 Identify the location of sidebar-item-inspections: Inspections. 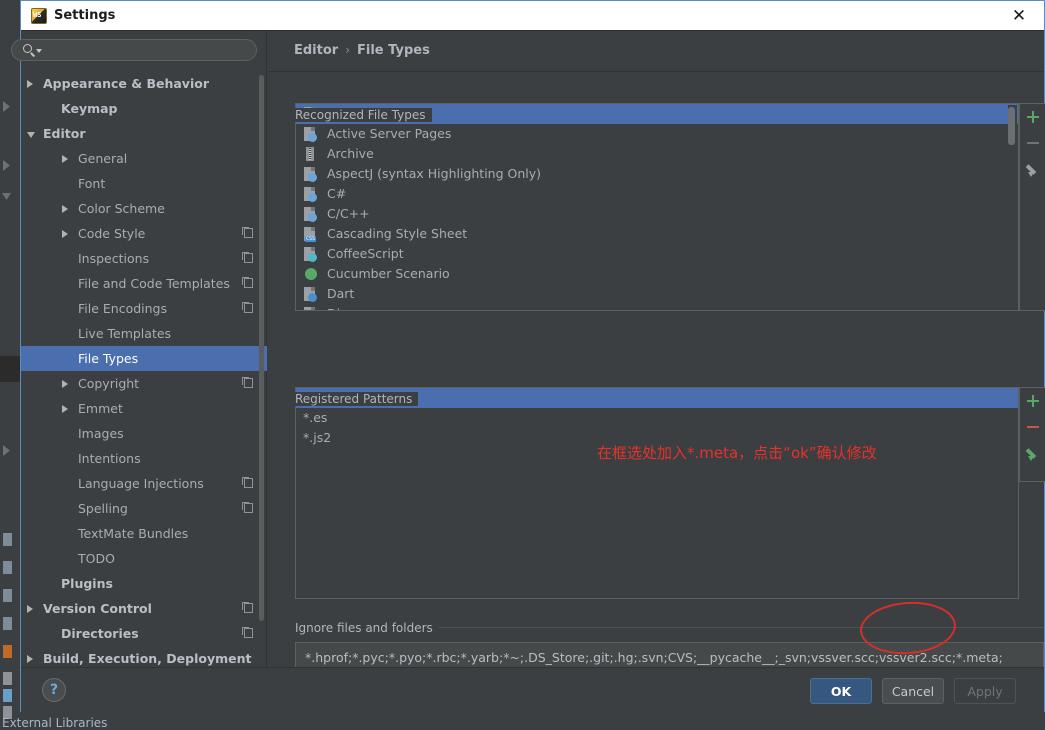
(144, 258).